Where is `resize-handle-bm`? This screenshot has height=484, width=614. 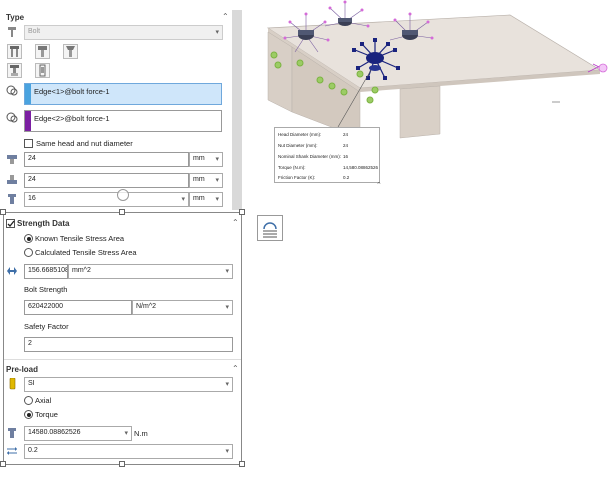
resize-handle-bm is located at coordinates (122, 464).